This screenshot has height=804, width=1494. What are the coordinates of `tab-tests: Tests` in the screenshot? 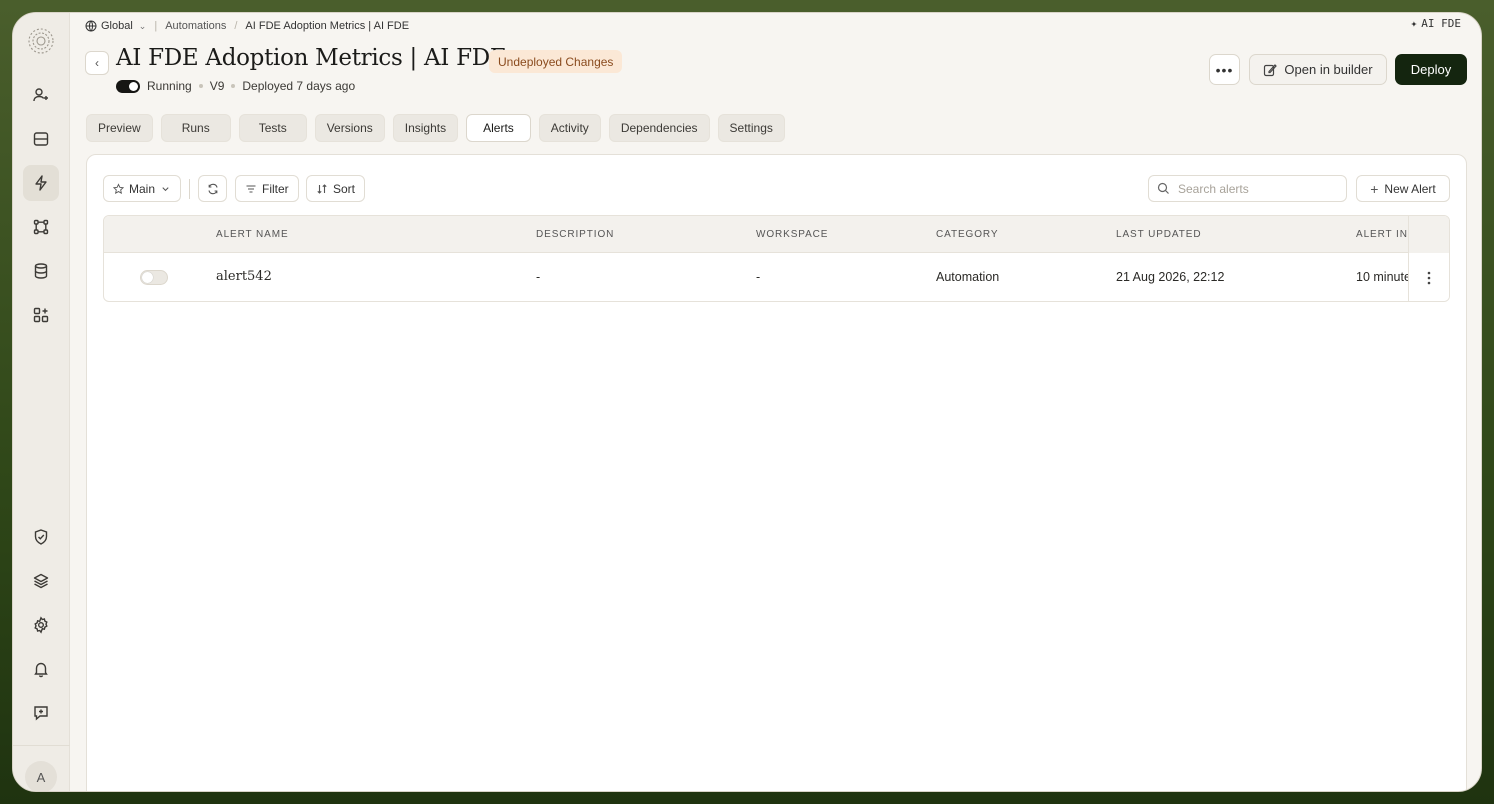 It's located at (272, 128).